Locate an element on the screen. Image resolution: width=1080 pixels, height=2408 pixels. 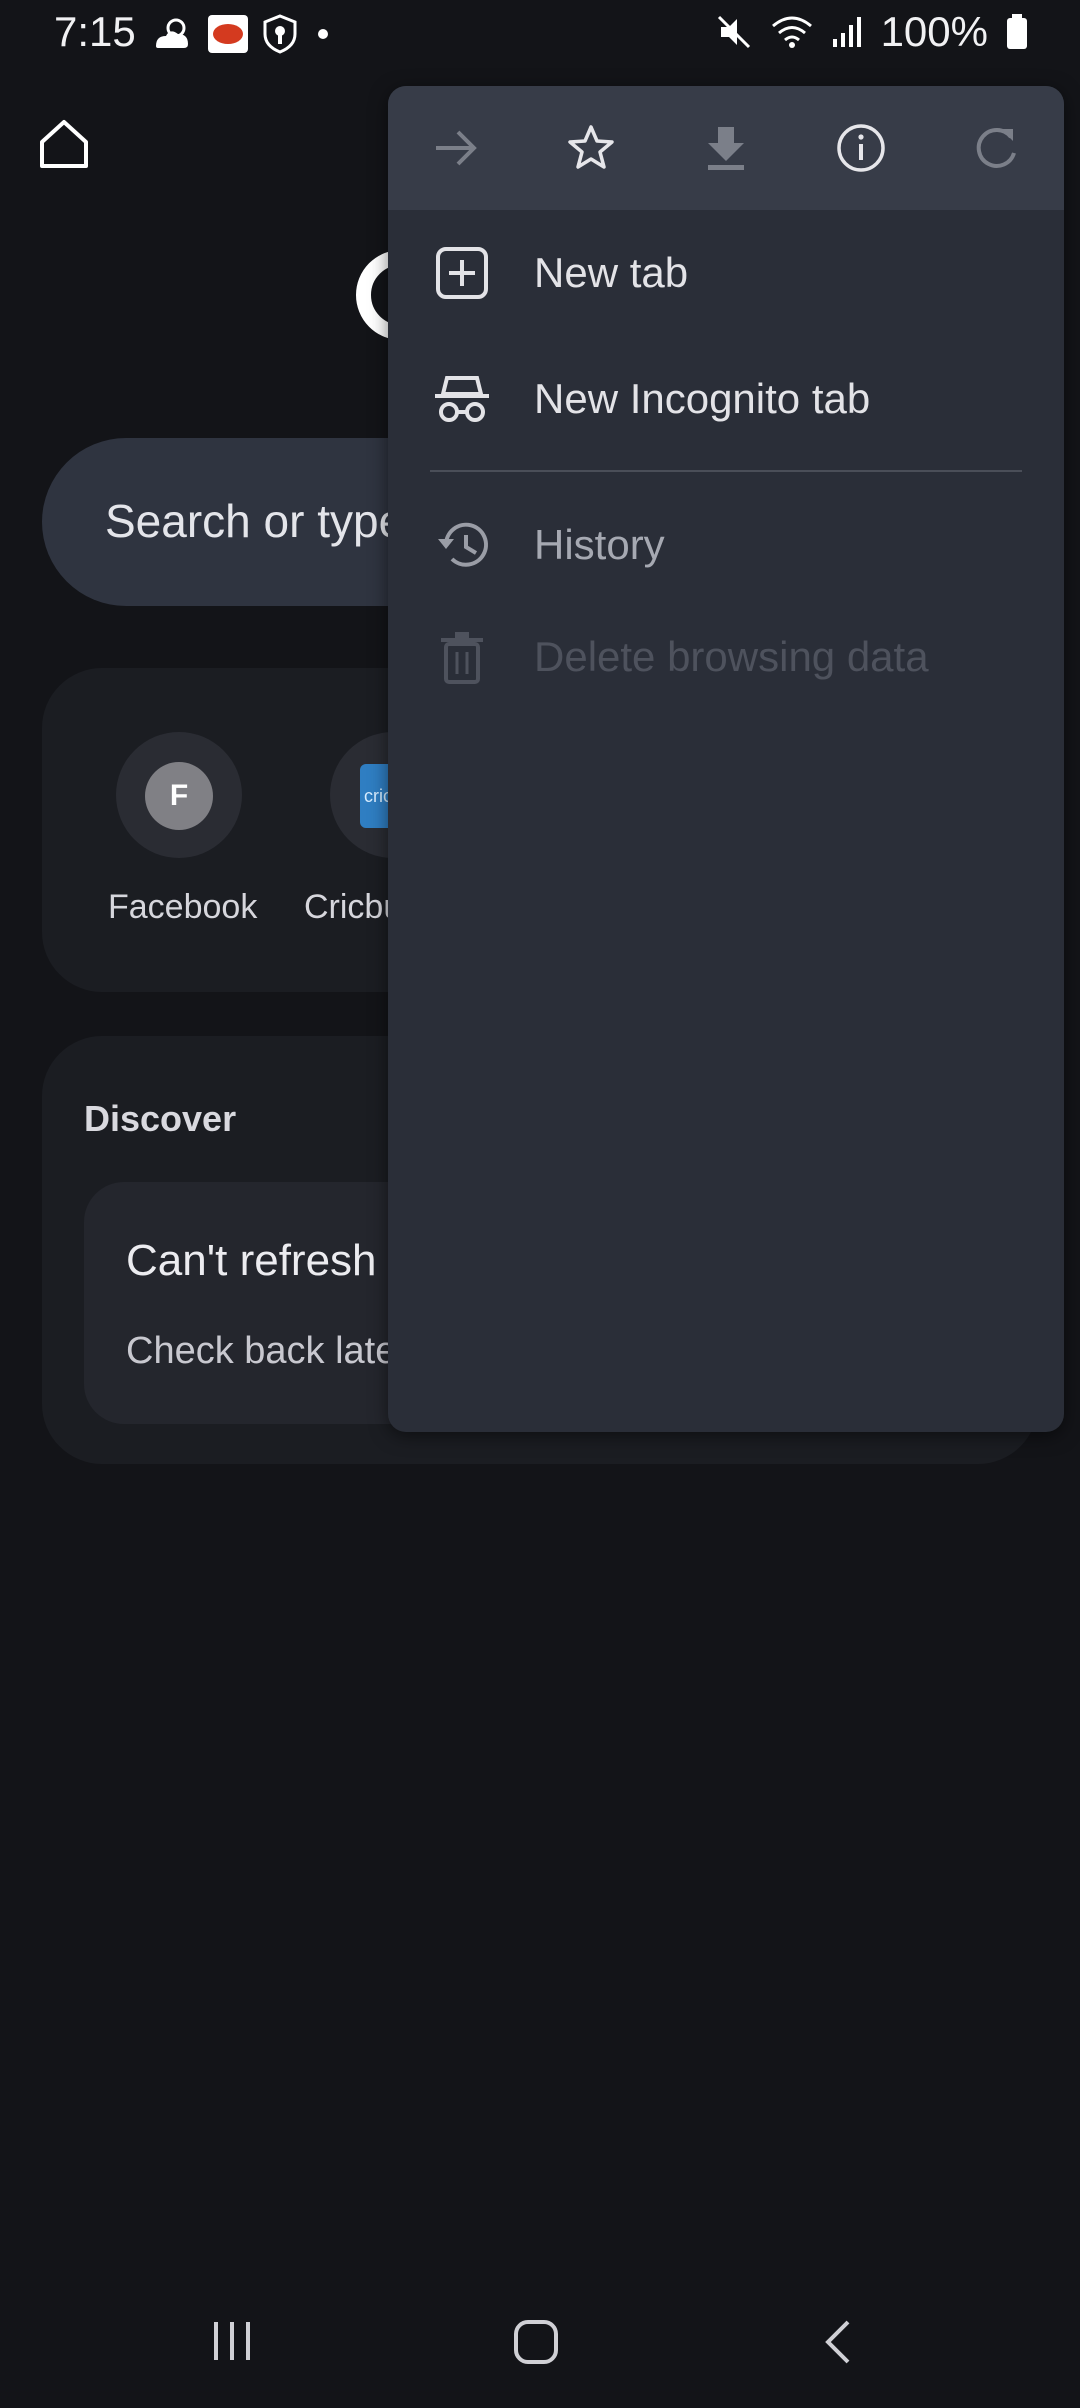
search-placeholder: Search or type is located at coordinates (255, 521).